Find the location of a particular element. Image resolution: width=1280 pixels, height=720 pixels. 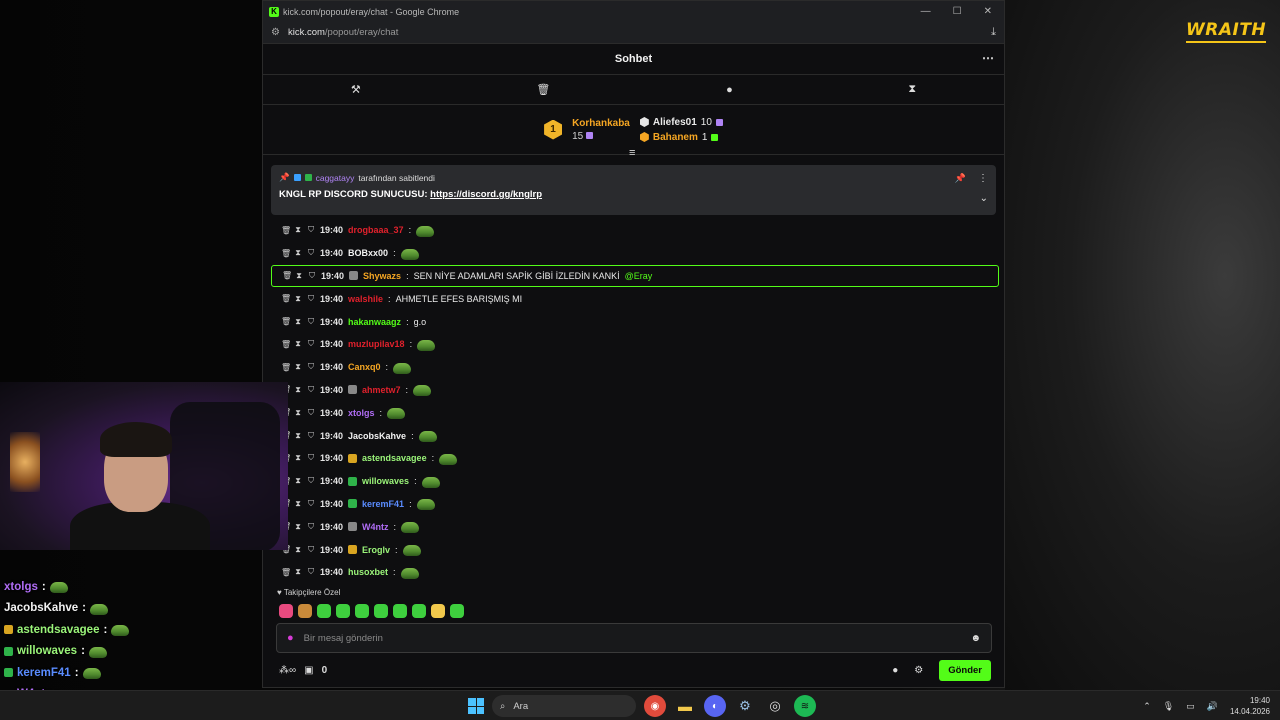

obs-icon: ◎ is located at coordinates (775, 706).